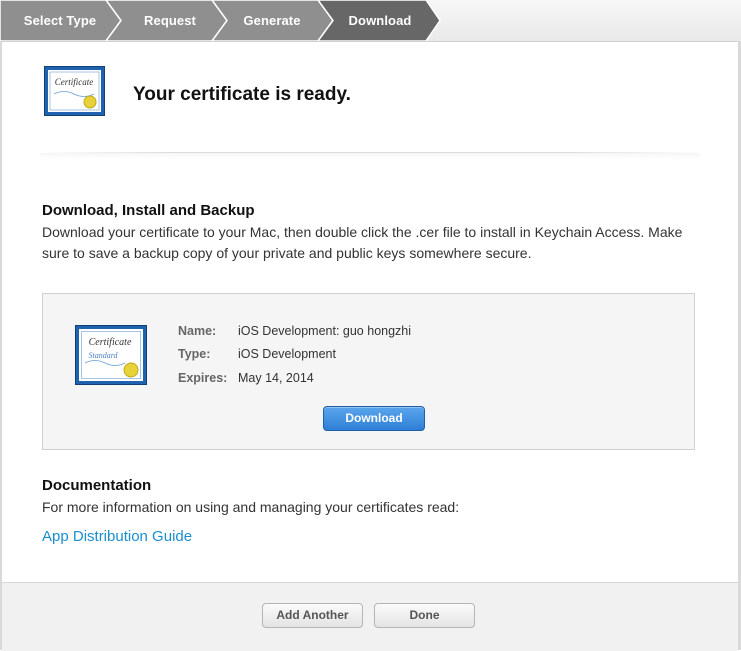  What do you see at coordinates (312, 615) in the screenshot?
I see `add-another-button: Add Another` at bounding box center [312, 615].